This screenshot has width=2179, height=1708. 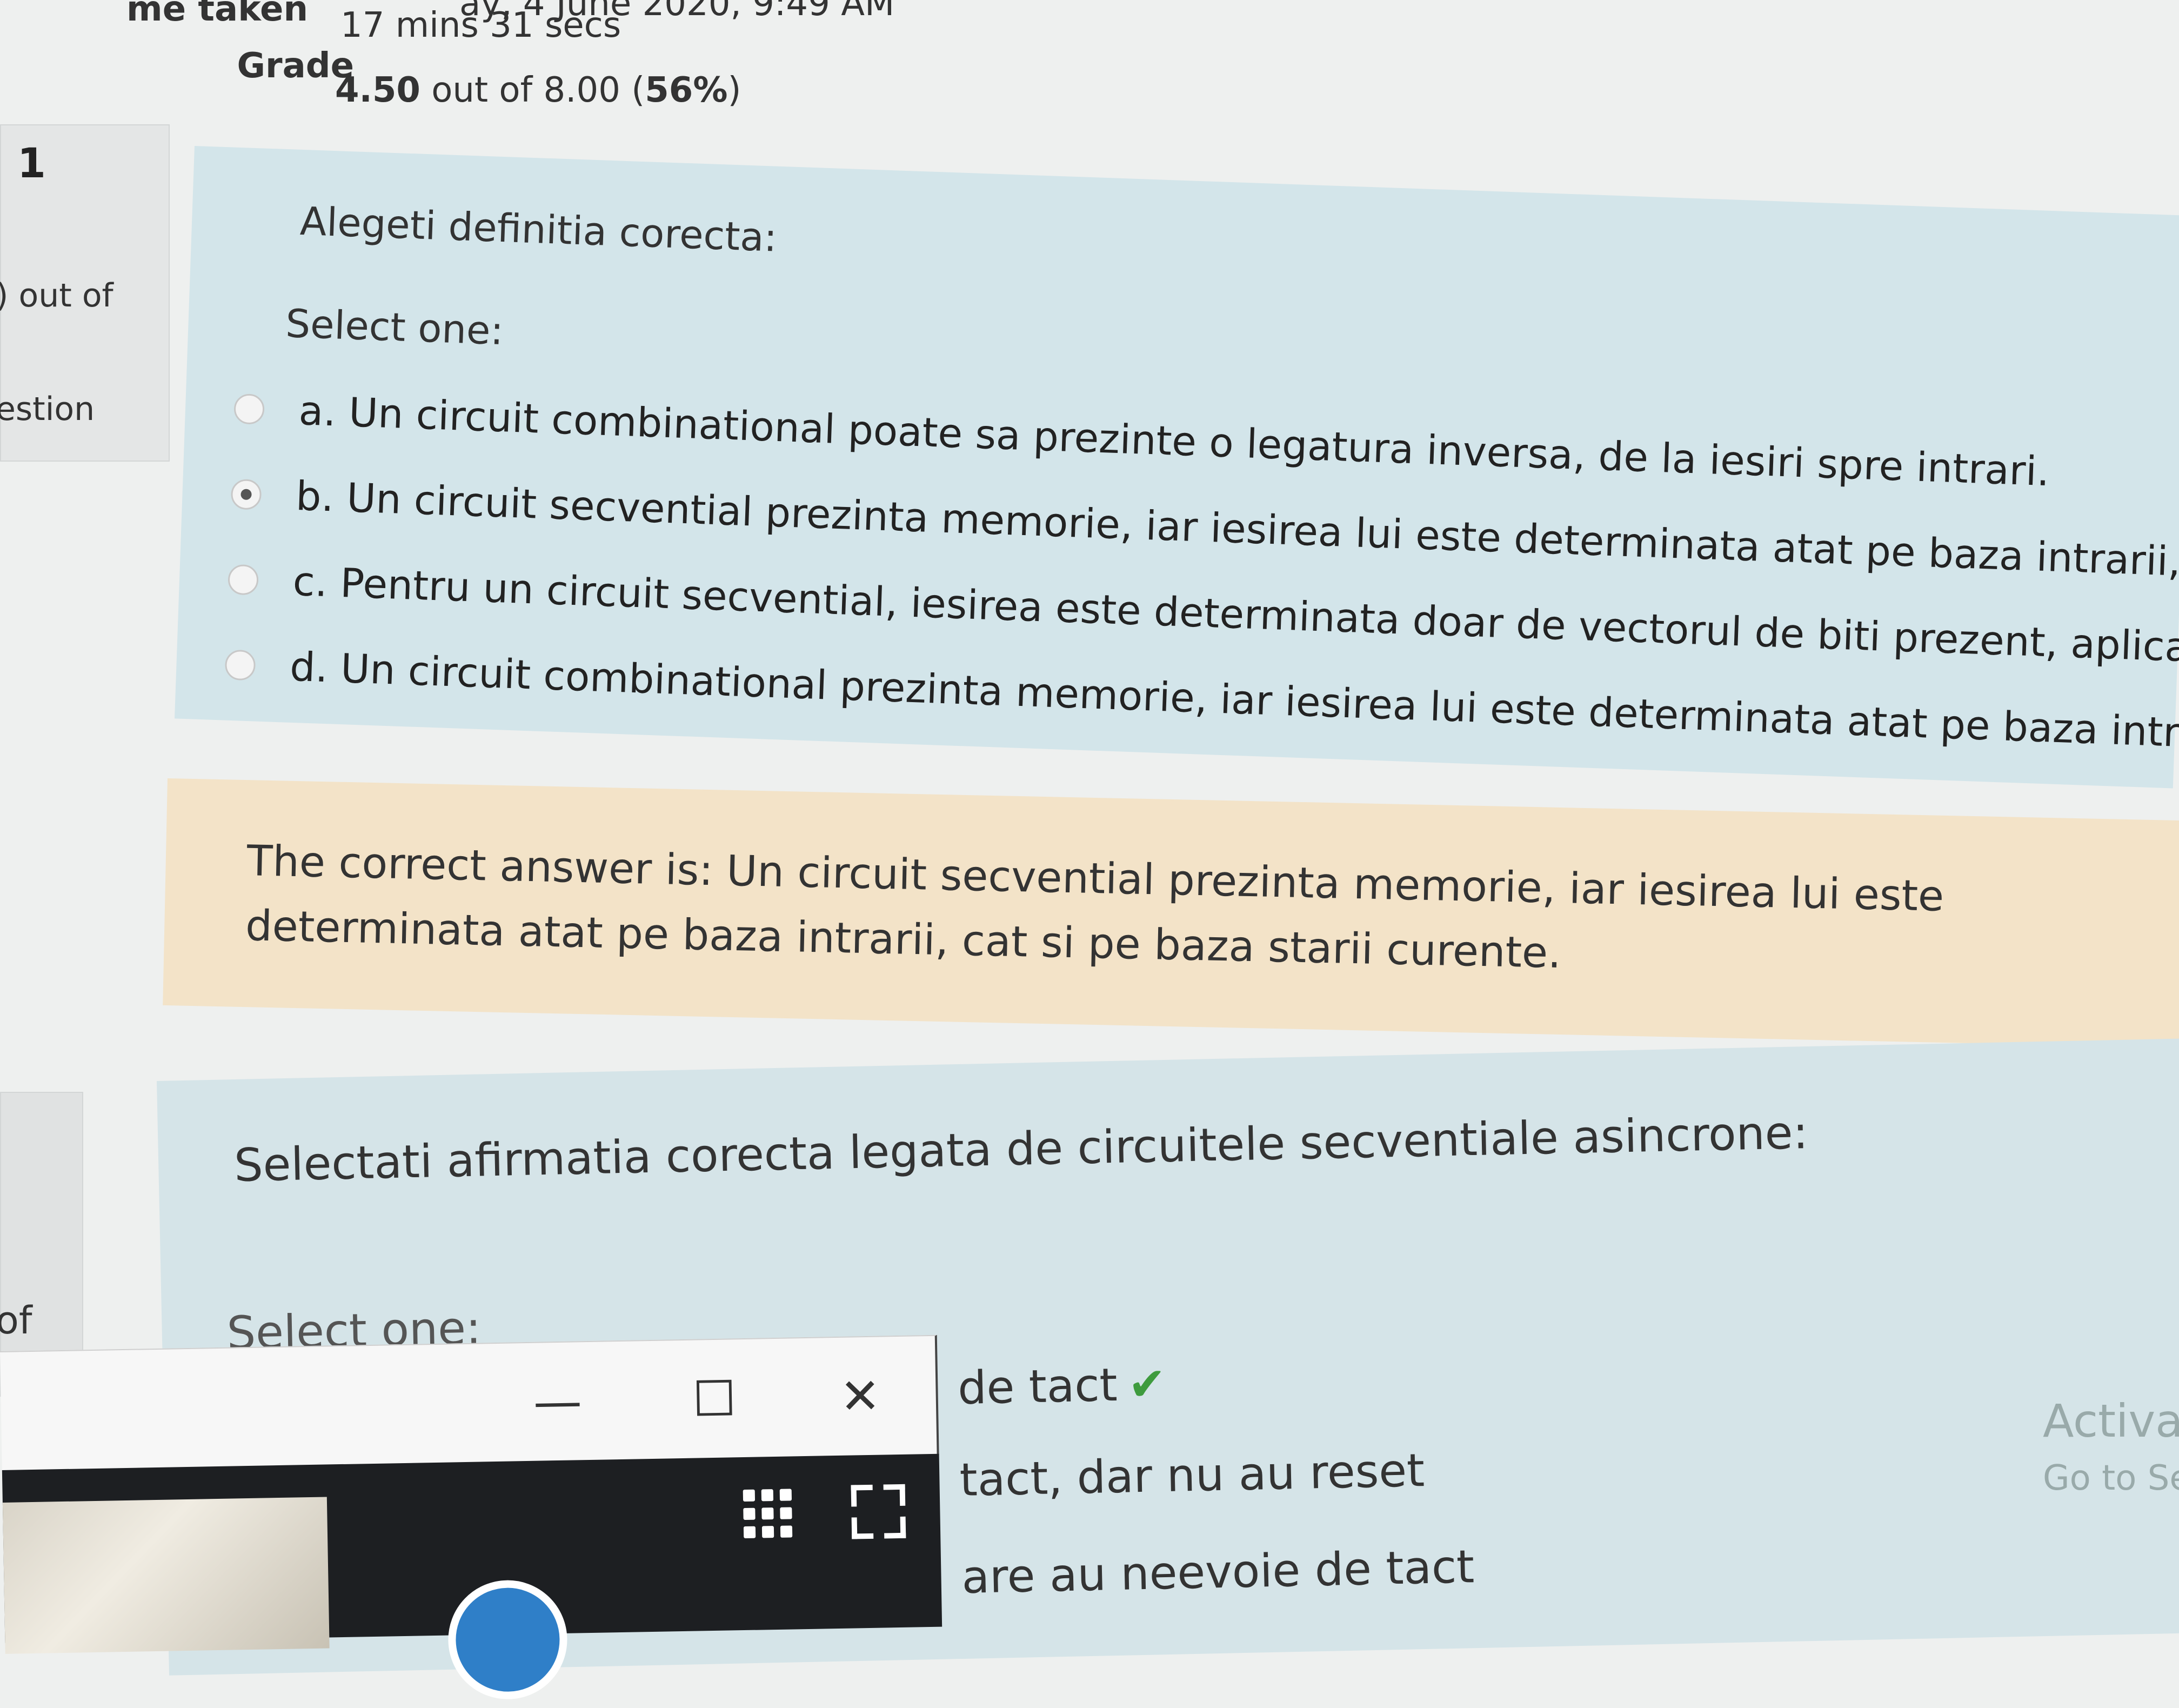 I want to click on minimize-button: —, so click(x=558, y=1402).